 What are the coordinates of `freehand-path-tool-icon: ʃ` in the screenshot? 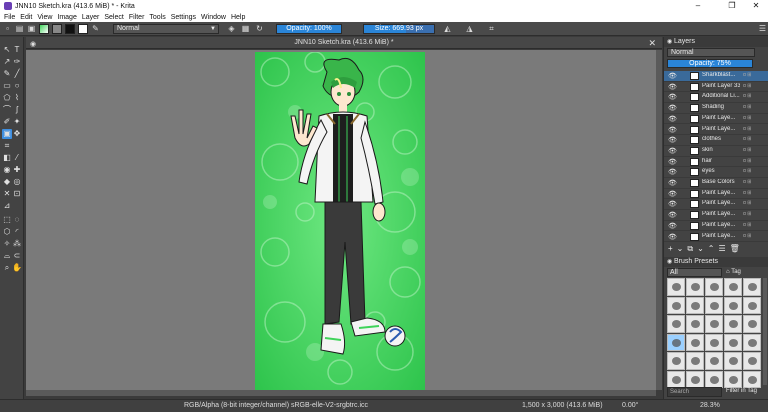 It's located at (17, 110).